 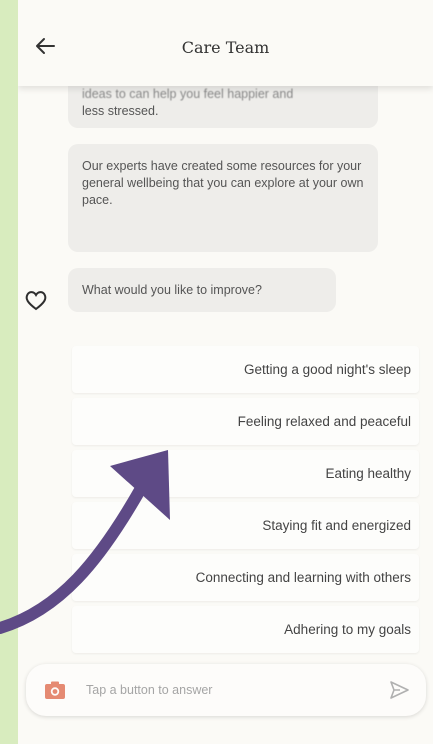 I want to click on message-bubble: What would you like to improve?, so click(x=202, y=290).